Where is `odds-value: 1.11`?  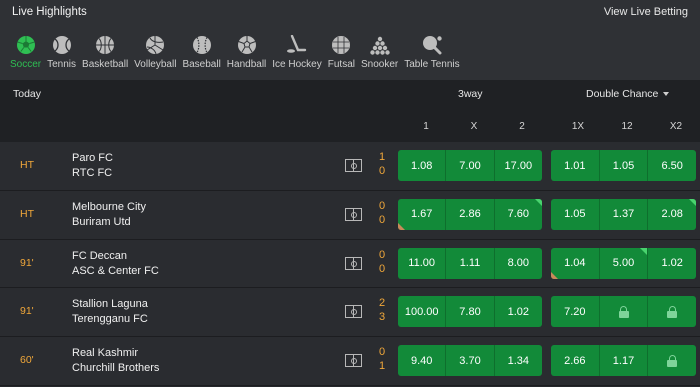
odds-value: 1.11 is located at coordinates (470, 263).